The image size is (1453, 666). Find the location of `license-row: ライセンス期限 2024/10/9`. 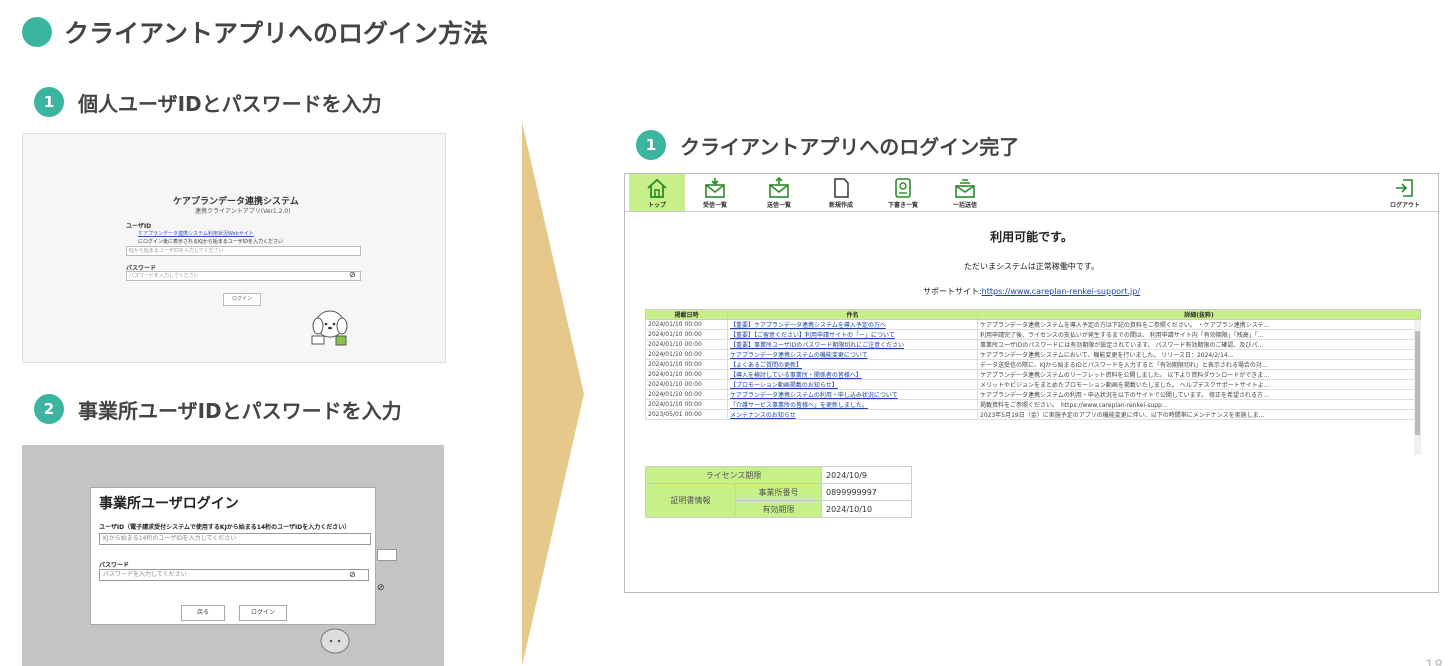

license-row: ライセンス期限 2024/10/9 is located at coordinates (778, 475).